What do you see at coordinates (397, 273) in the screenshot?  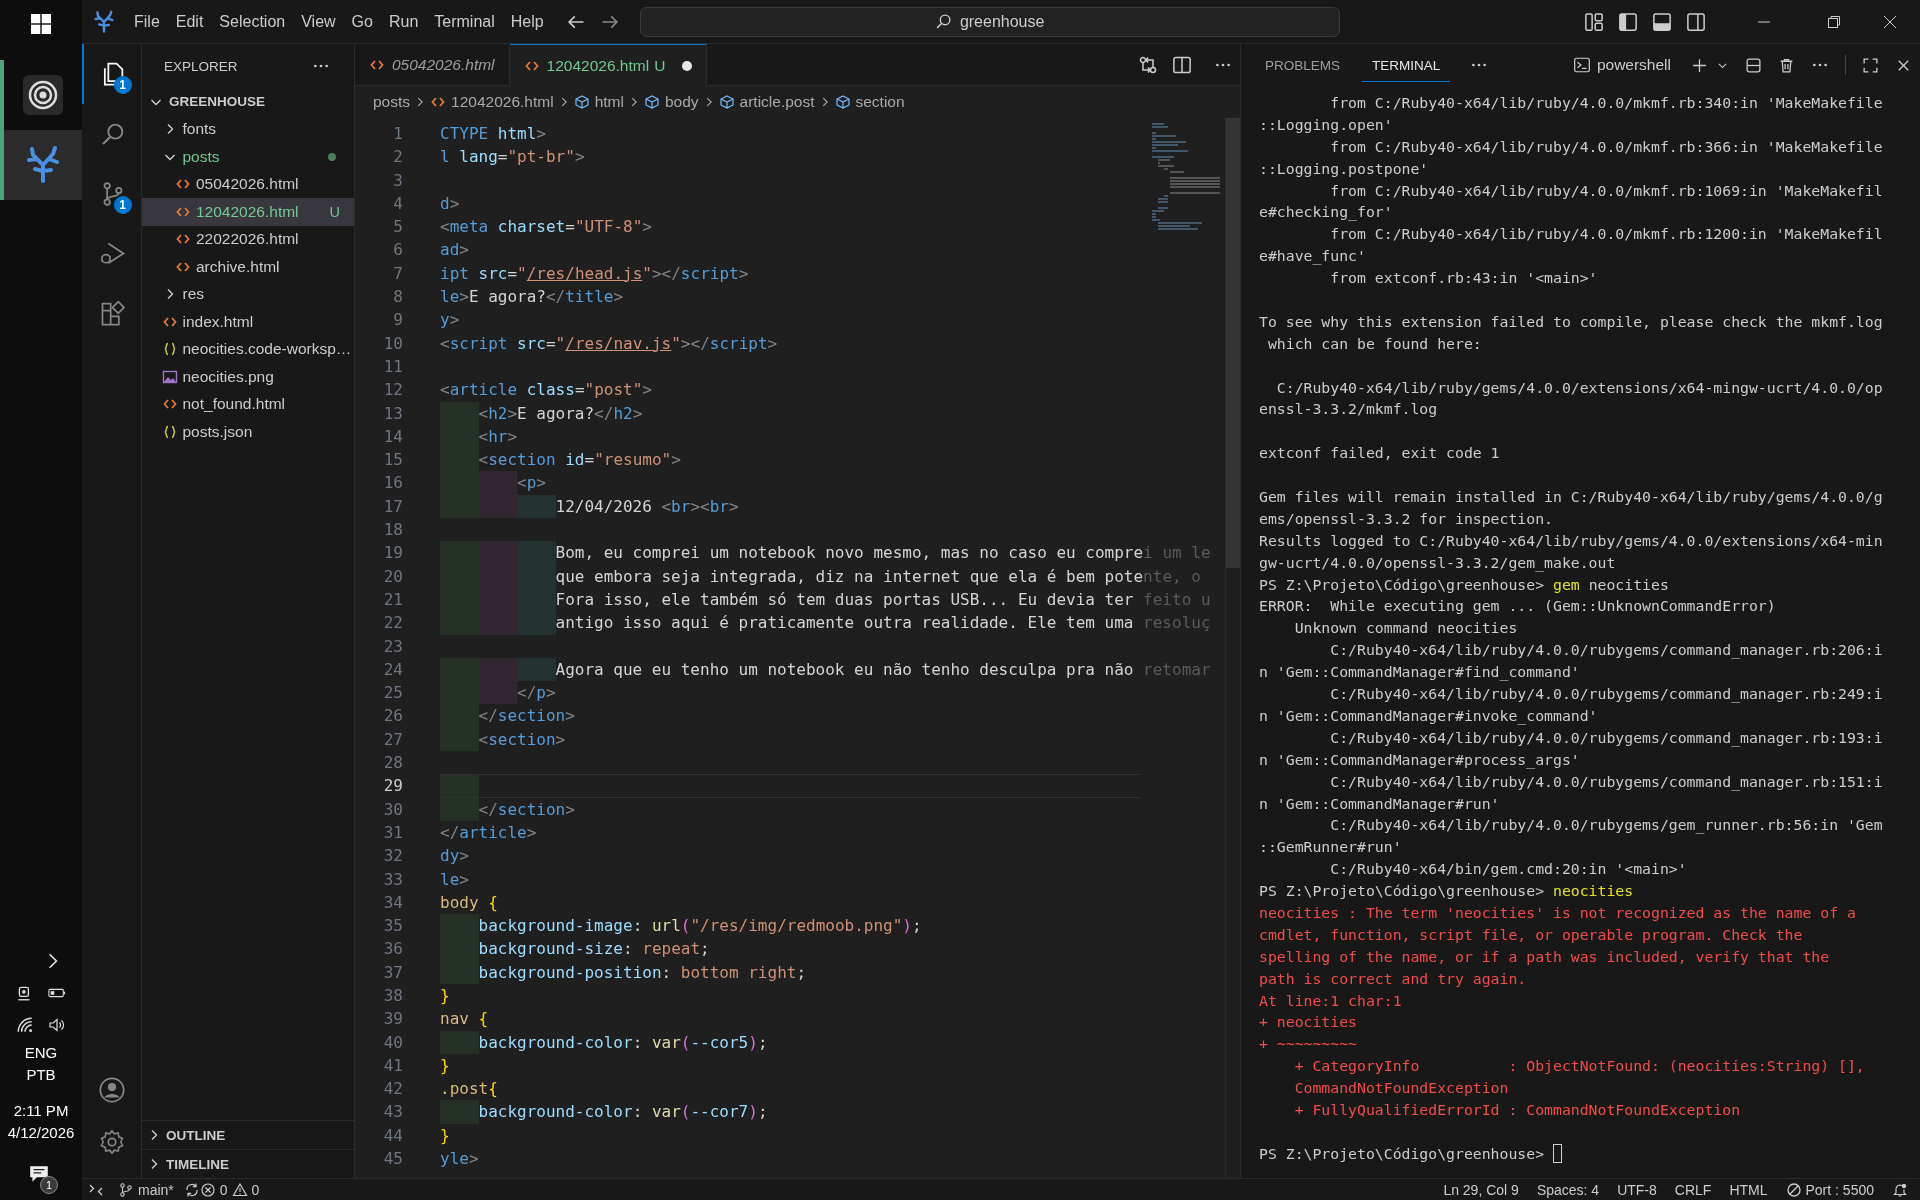 I see `line-number: 7` at bounding box center [397, 273].